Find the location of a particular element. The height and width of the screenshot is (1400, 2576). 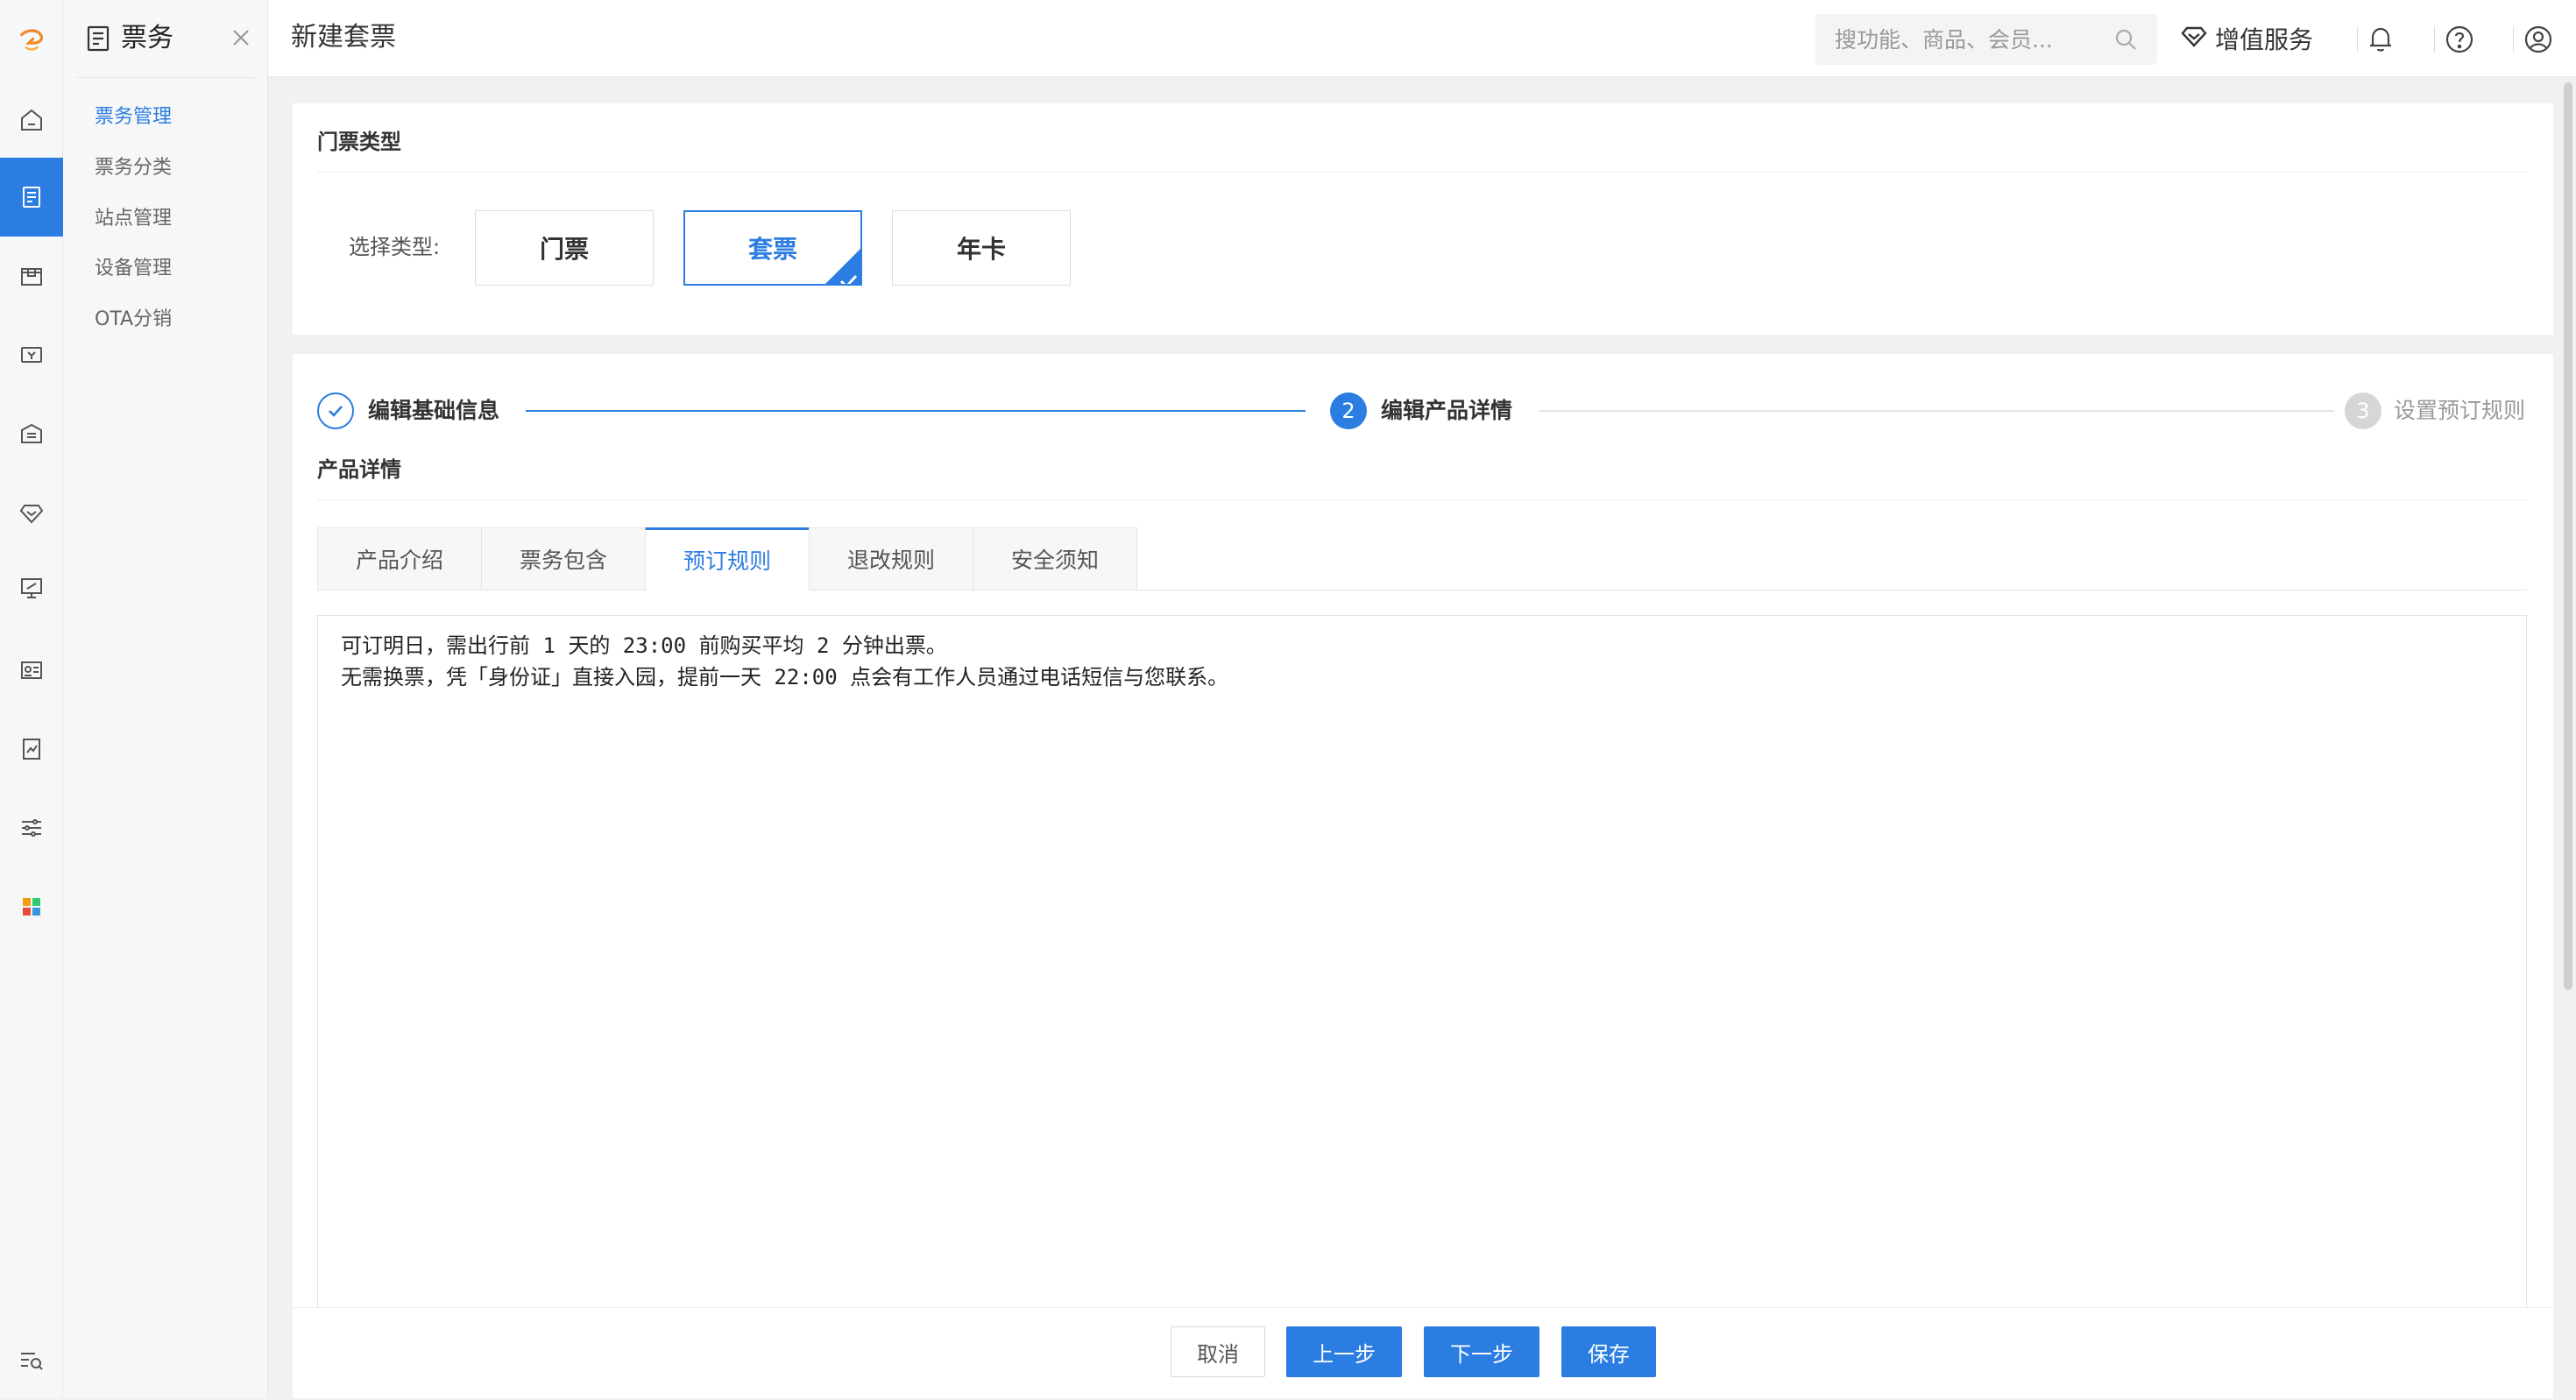

save-button: 保存 is located at coordinates (1608, 1351).